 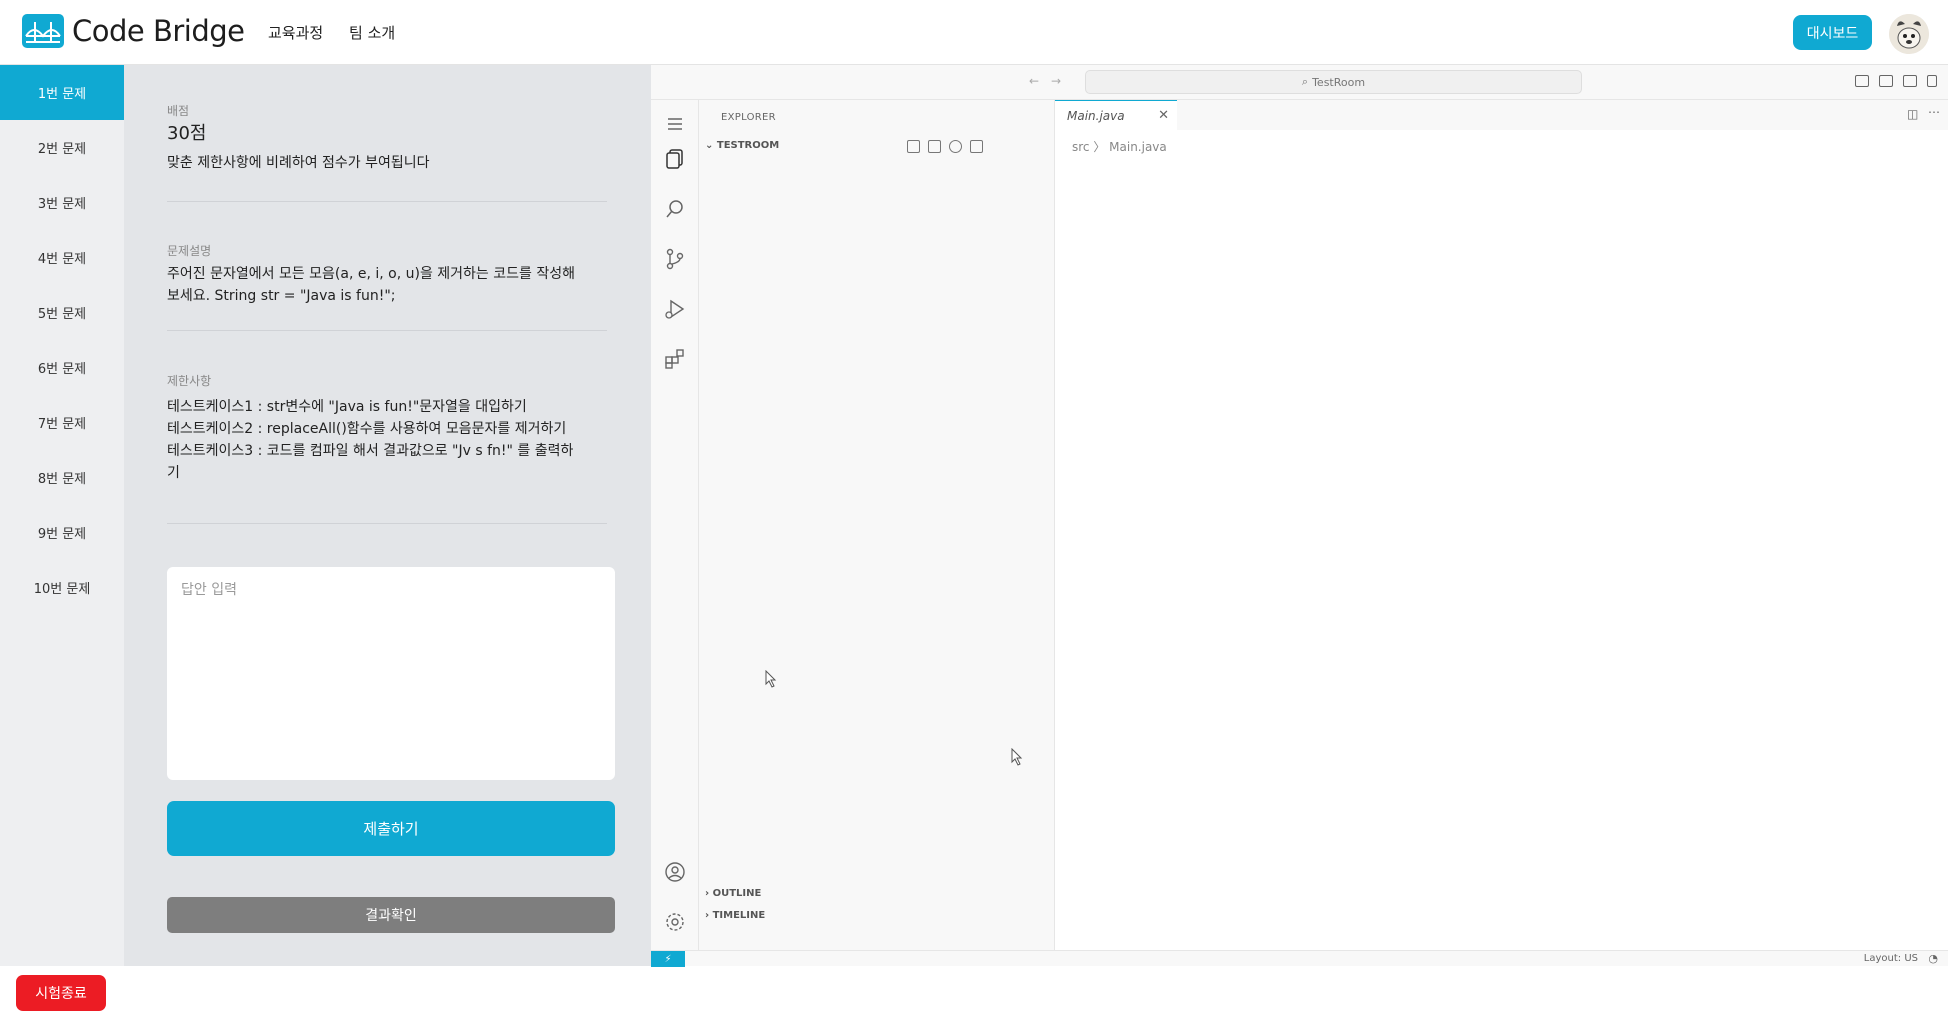 What do you see at coordinates (1933, 958) in the screenshot?
I see `notifications-icon: ◔` at bounding box center [1933, 958].